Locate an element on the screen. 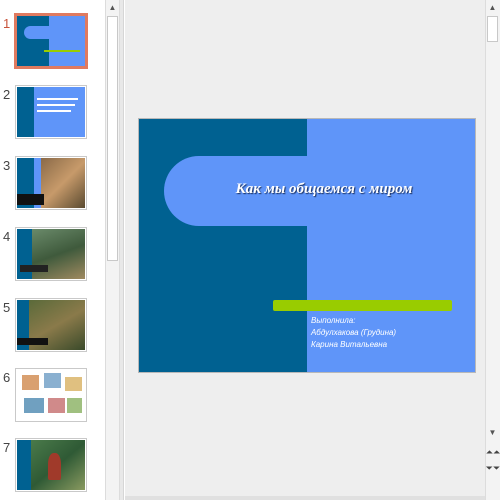 The width and height of the screenshot is (500, 500). slide-number: 3 is located at coordinates (7, 165).